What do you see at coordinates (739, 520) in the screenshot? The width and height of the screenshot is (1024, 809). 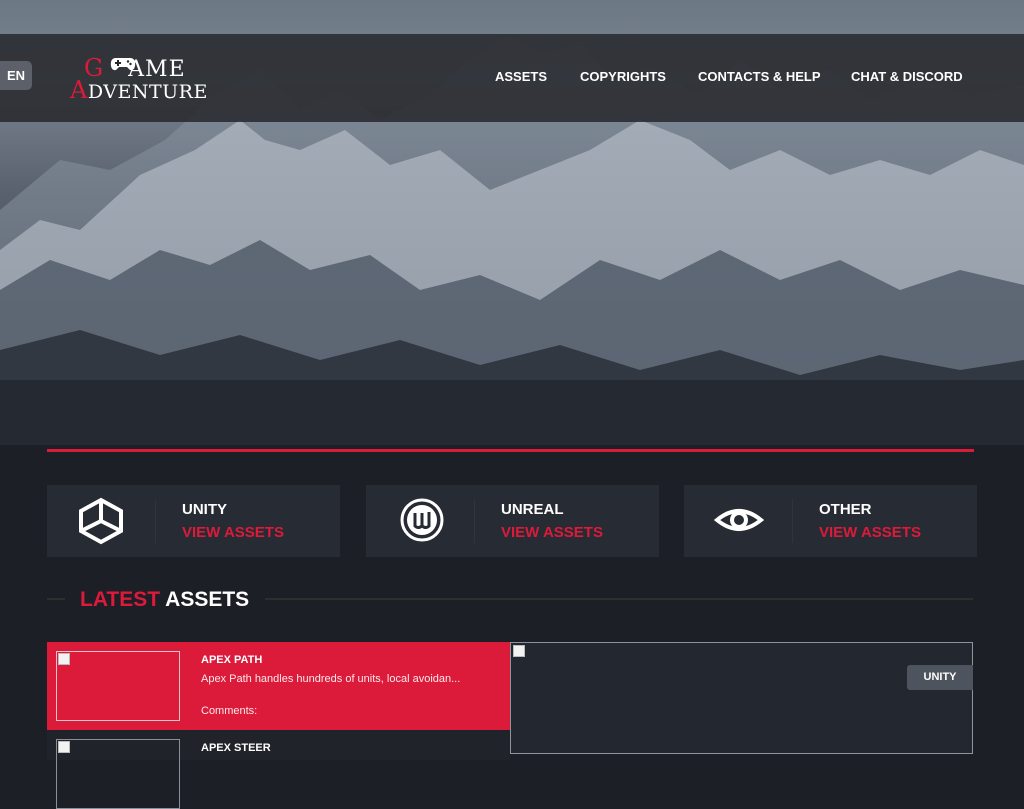 I see `eye-icon` at bounding box center [739, 520].